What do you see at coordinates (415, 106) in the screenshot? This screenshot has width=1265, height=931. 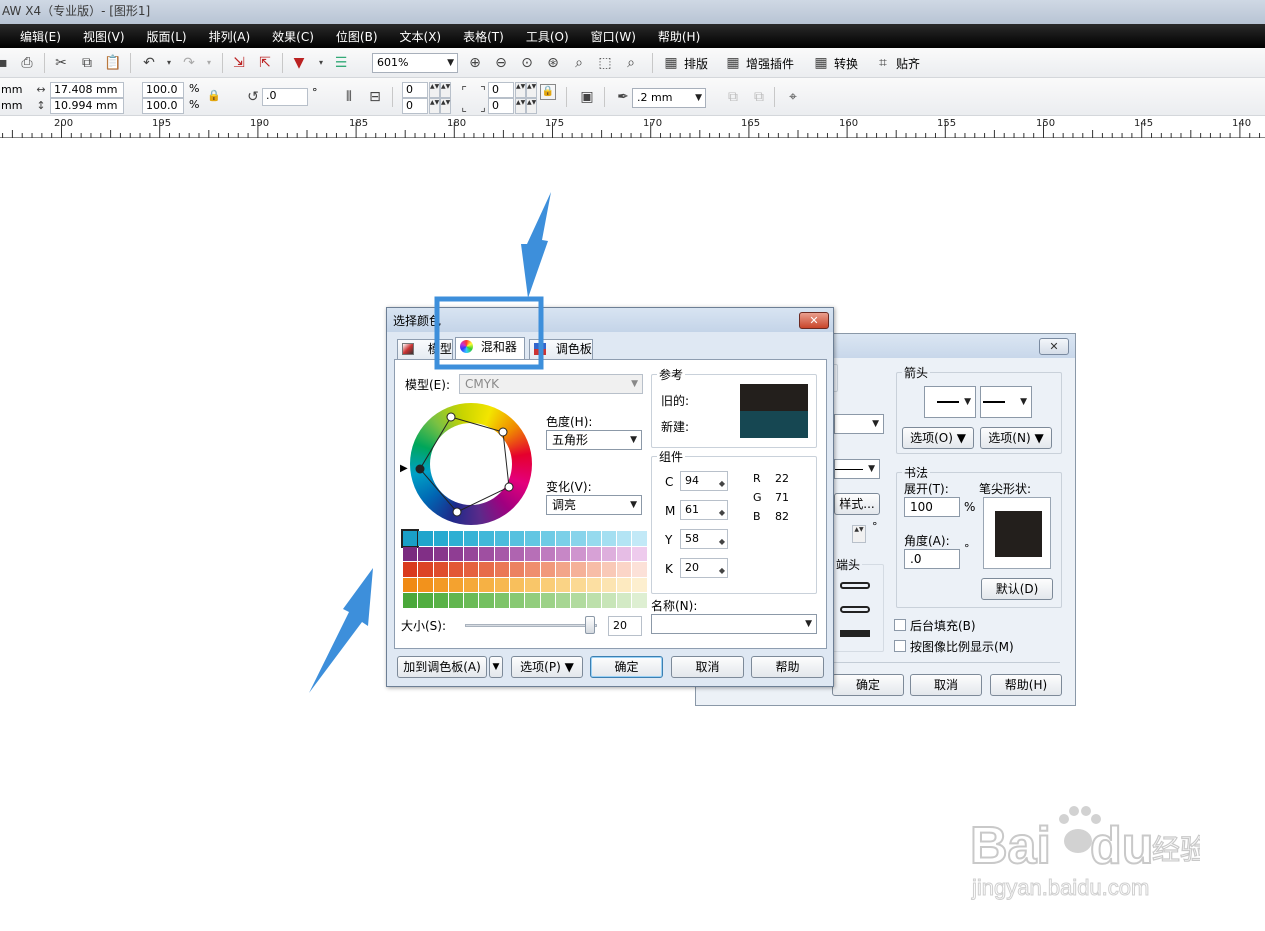 I see `corner-bottom-left-input: 0` at bounding box center [415, 106].